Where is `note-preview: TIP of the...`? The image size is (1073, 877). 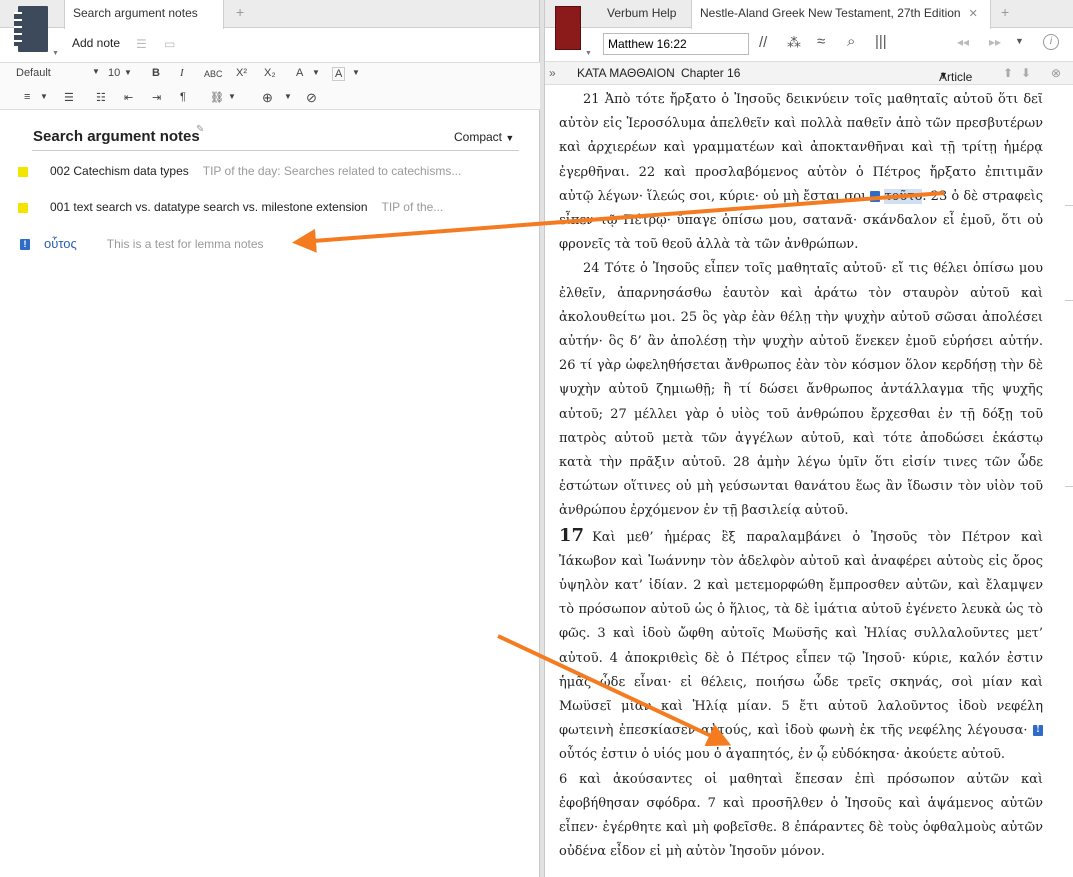 note-preview: TIP of the... is located at coordinates (412, 207).